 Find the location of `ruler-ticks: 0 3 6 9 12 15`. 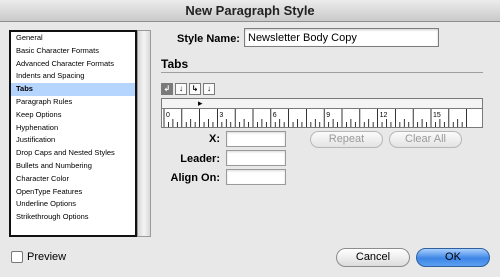

ruler-ticks: 0 3 6 9 12 15 is located at coordinates (315, 118).